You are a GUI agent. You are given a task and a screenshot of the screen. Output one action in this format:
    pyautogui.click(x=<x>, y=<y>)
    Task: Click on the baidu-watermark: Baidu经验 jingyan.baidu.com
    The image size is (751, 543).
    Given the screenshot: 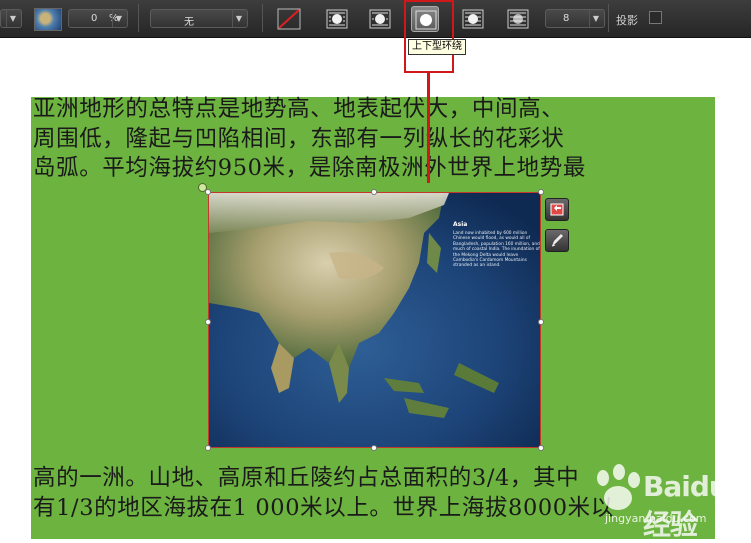 What is the action you would take?
    pyautogui.click(x=665, y=501)
    